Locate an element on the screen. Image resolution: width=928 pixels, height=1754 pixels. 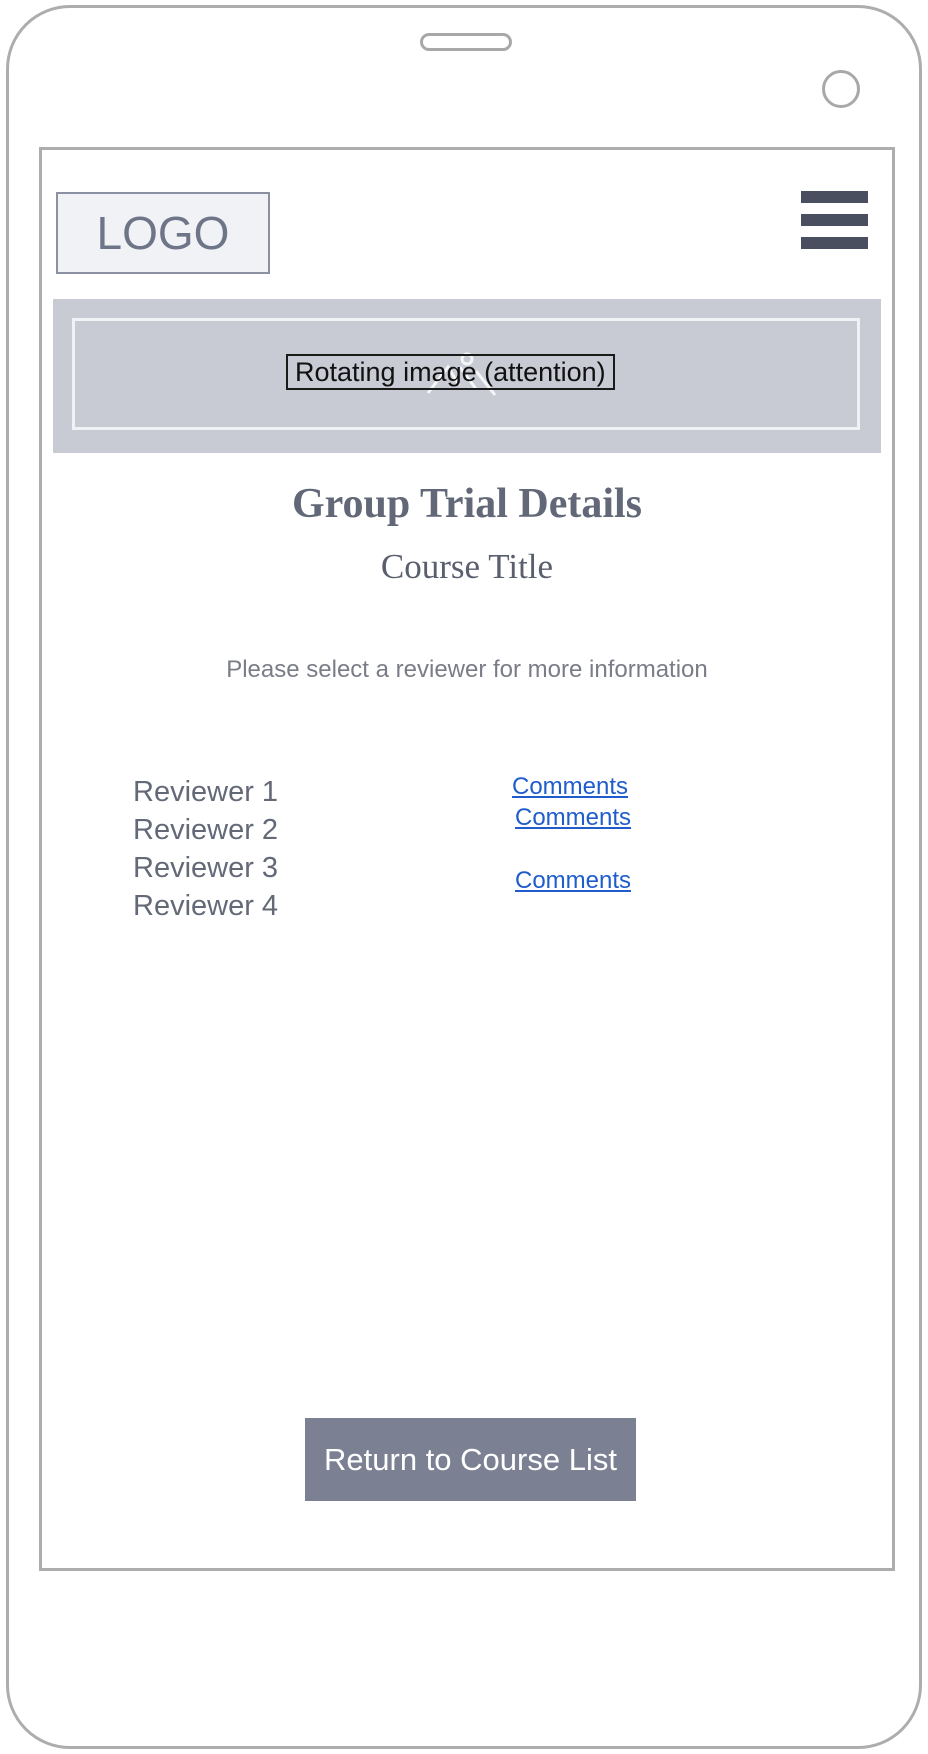
reviewer-item-1: Reviewer 1 is located at coordinates (205, 792).